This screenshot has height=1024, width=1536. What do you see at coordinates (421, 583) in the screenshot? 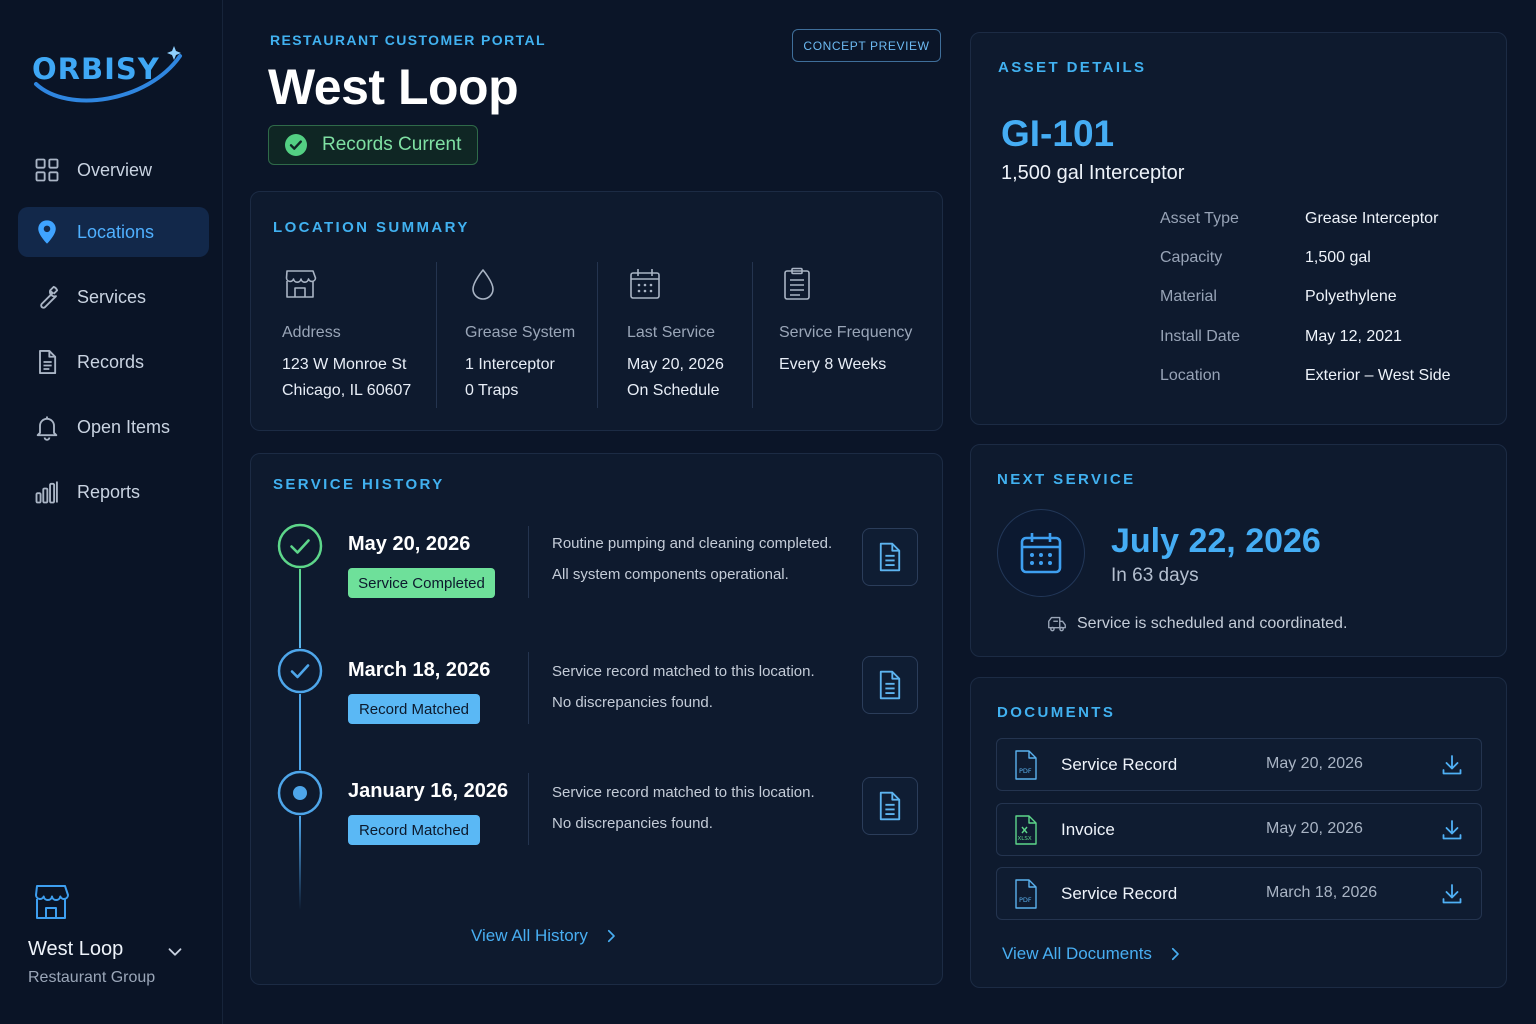
I see `status-badge: Service Completed` at bounding box center [421, 583].